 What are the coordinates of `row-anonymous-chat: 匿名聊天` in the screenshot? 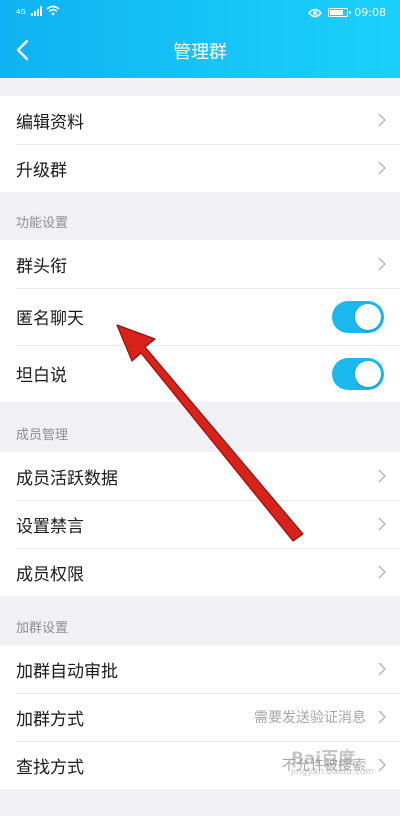 It's located at (200, 316).